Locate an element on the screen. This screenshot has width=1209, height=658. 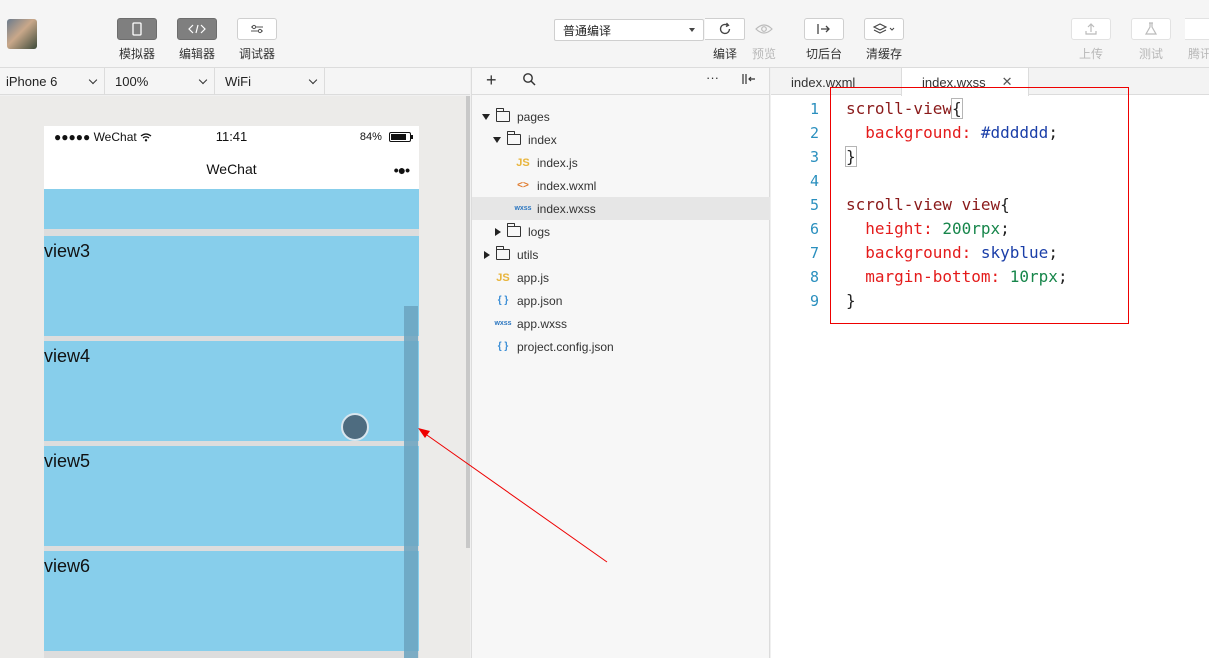
top-toolbar: 模拟器 编辑器 调试器 普通编译 编译 预览 切后台 清缓存 上传 测试 腾讯 is located at coordinates (604, 34).